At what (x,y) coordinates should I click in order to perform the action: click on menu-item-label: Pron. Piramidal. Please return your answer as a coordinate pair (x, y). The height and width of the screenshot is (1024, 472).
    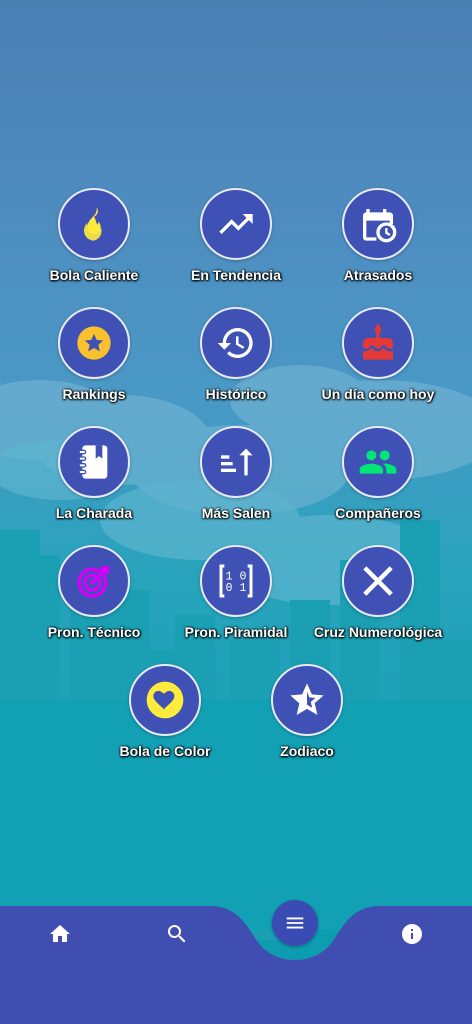
    Looking at the image, I should click on (236, 632).